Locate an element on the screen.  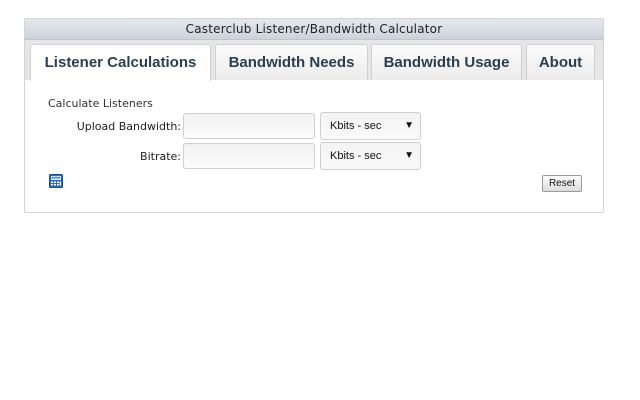
bitrate-input is located at coordinates (249, 156).